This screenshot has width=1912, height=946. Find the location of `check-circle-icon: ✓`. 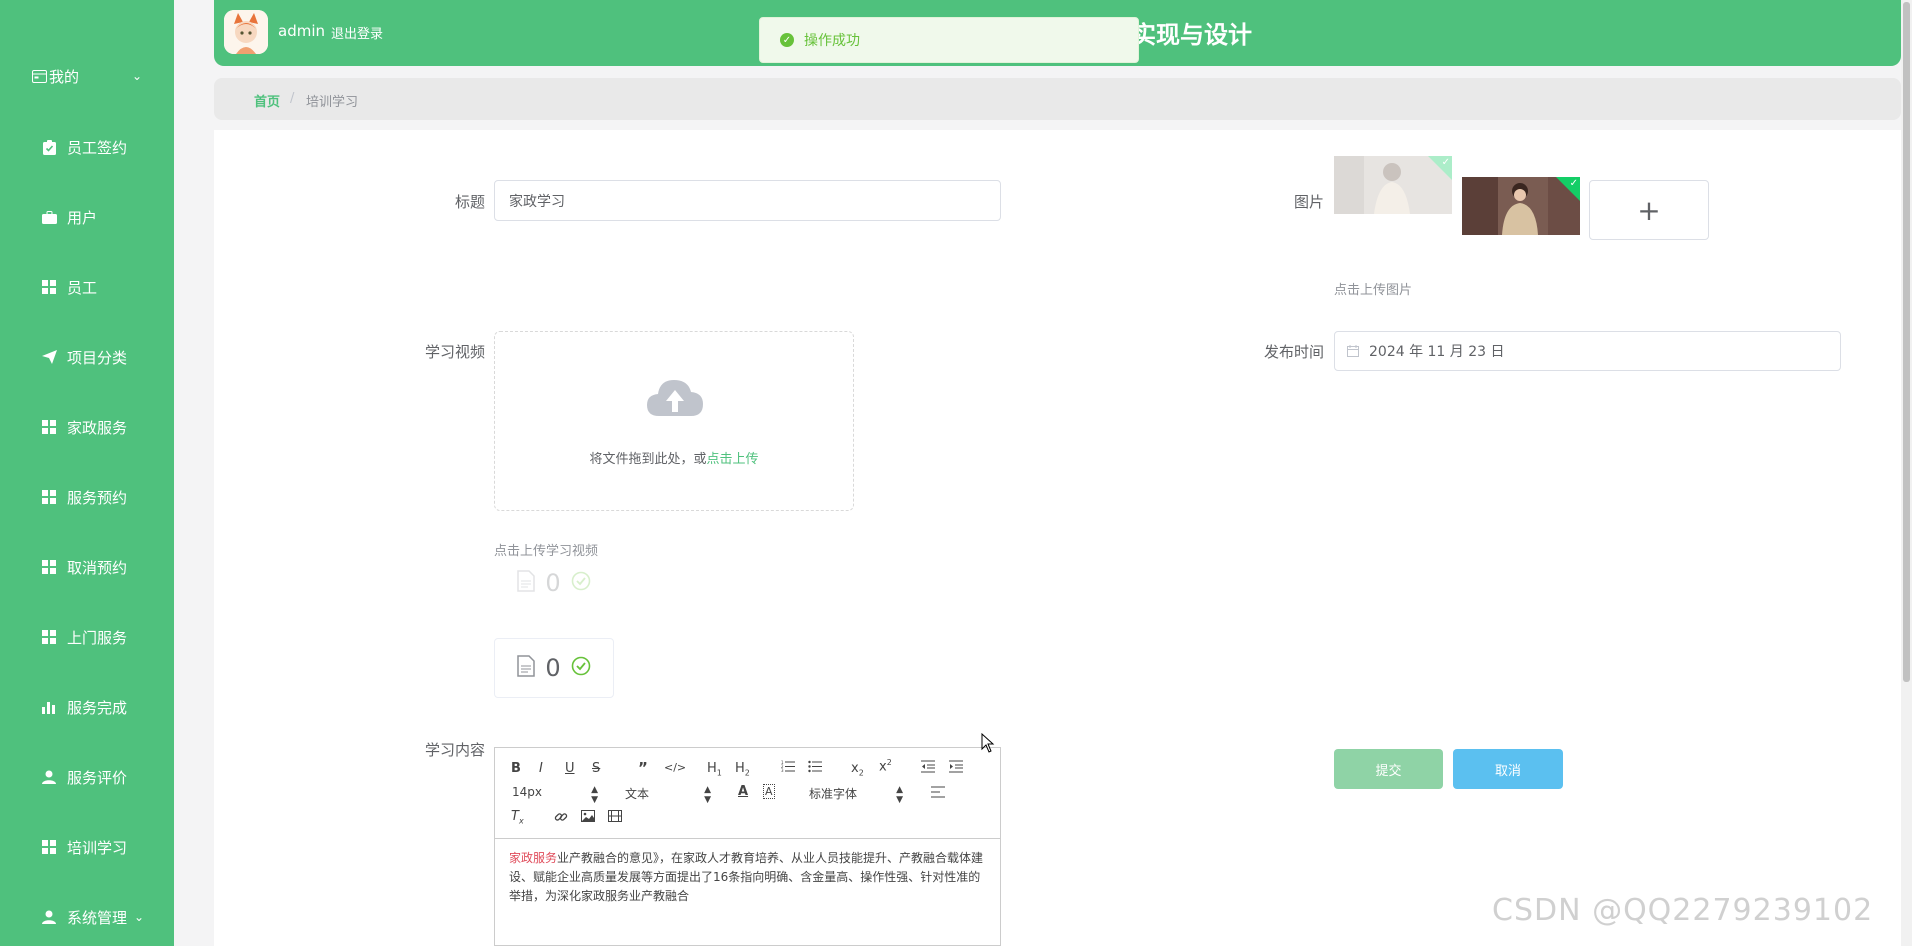

check-circle-icon: ✓ is located at coordinates (787, 40).